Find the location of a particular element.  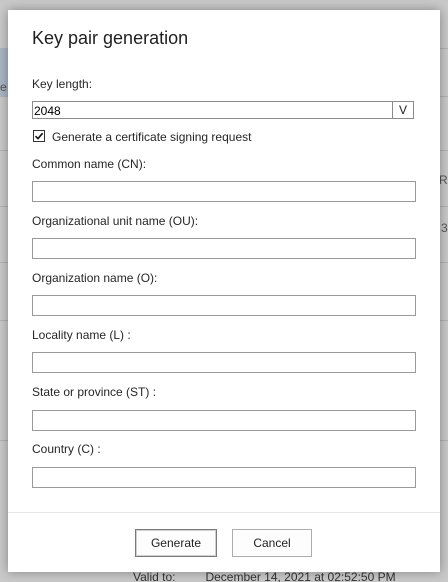

dialog-footer-divider is located at coordinates (224, 512).